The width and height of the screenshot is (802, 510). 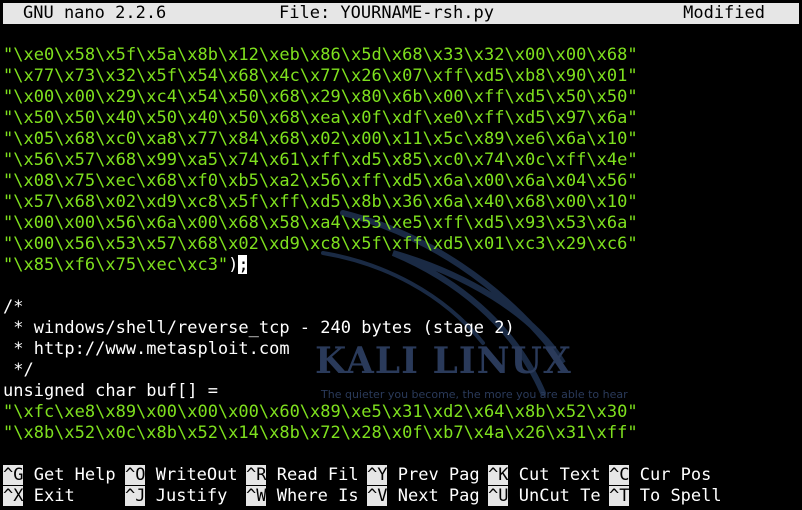 I want to click on shortcut-uncut-text: ^U UnCut Te, so click(x=544, y=496).